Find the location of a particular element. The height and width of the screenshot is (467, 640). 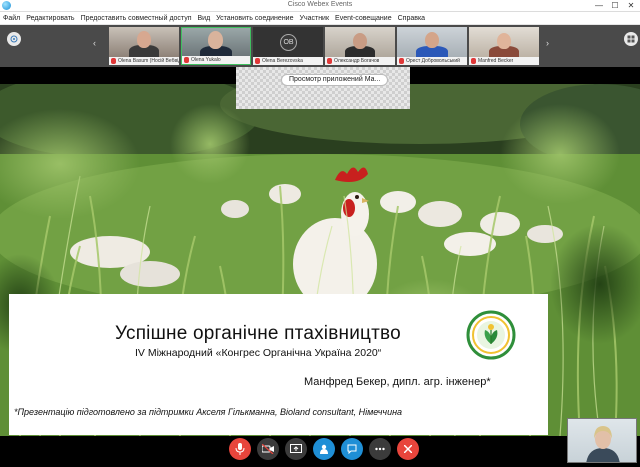

menu-share: Предоставить совместный доступ is located at coordinates (136, 18).